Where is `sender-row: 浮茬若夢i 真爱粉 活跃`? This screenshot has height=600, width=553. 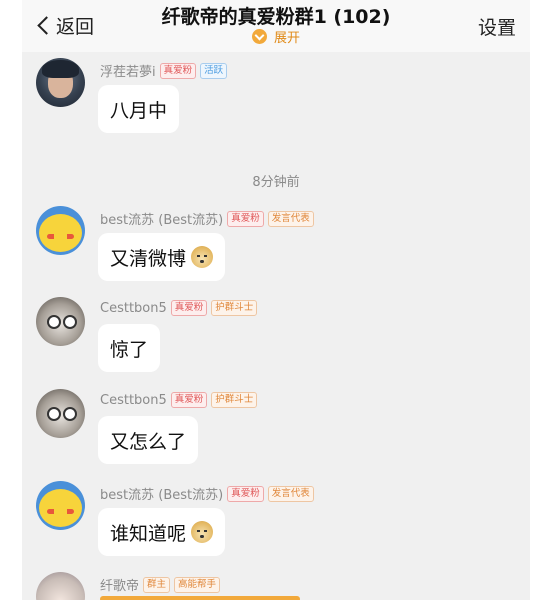
sender-row: 浮茬若夢i 真爱粉 活跃 is located at coordinates (165, 70).